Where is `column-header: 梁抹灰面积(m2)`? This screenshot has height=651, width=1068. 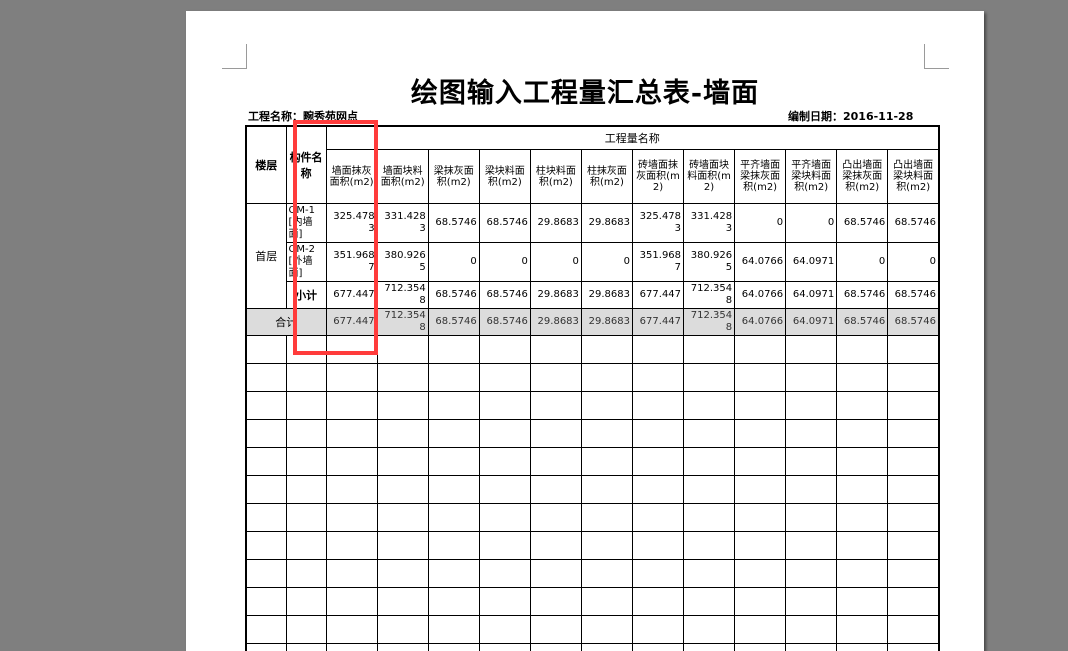
column-header: 梁抹灰面积(m2) is located at coordinates (453, 177).